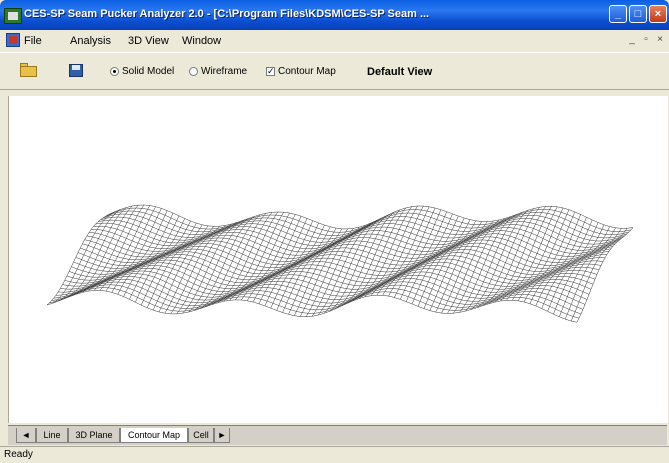  I want to click on tab-scroll-right: ►, so click(222, 435).